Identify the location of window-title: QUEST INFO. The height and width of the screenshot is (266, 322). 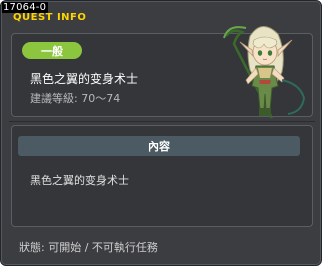
(50, 17).